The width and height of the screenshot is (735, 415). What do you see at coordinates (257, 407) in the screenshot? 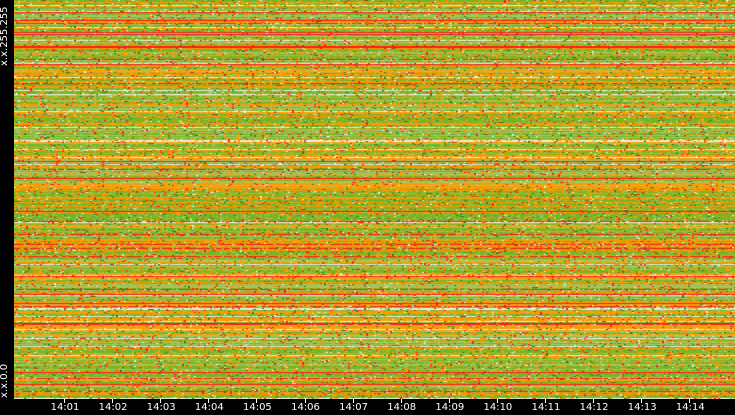
I see `x-tick-label: 14:05` at bounding box center [257, 407].